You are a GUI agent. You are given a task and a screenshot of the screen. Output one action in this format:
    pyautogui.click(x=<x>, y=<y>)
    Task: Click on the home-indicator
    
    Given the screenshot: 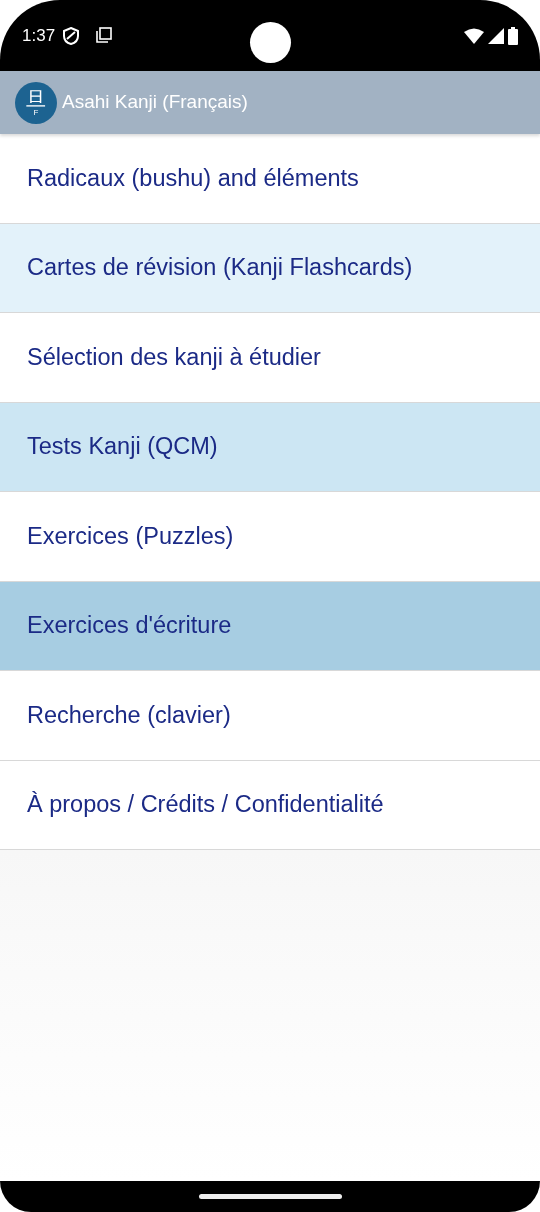 What is the action you would take?
    pyautogui.click(x=270, y=1196)
    